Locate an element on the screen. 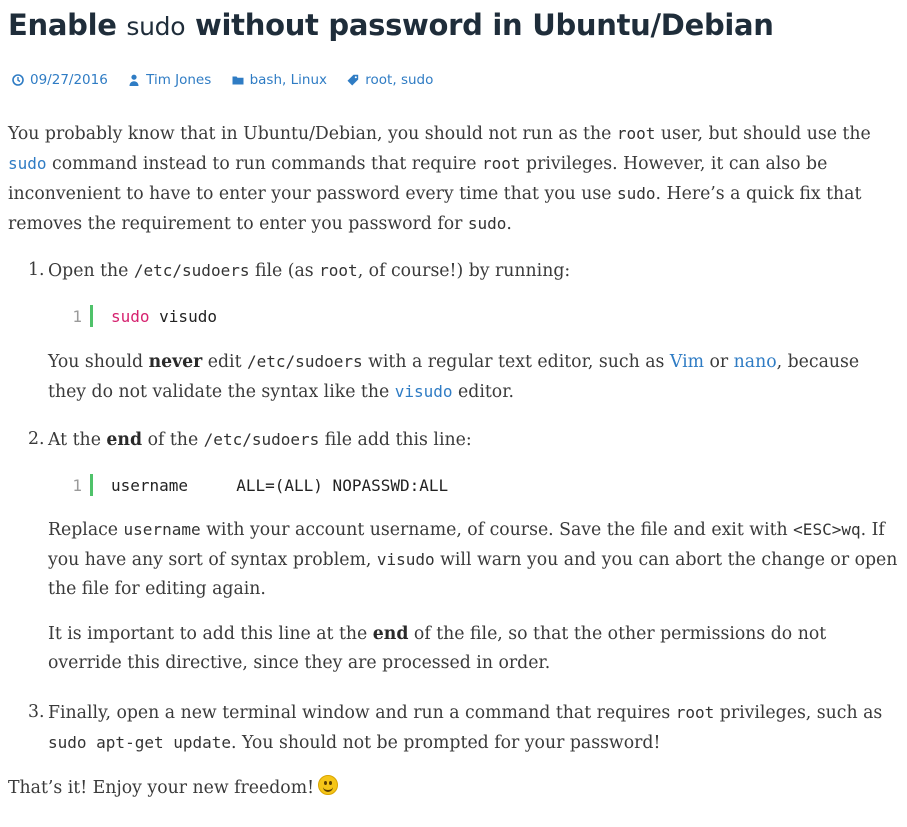  vim-link: Vim is located at coordinates (687, 362).